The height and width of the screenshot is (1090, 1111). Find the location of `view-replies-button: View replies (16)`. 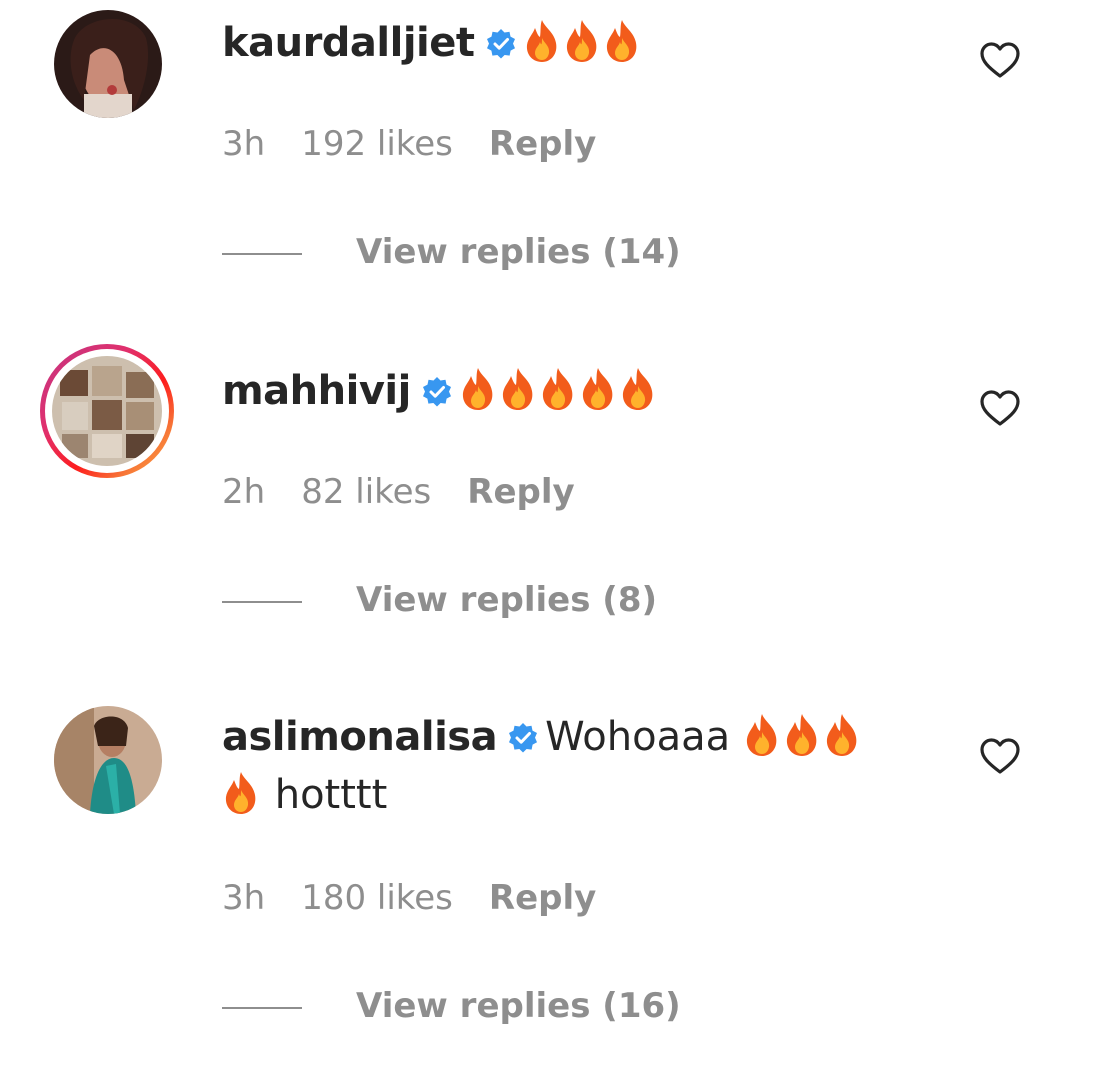

view-replies-button: View replies (16) is located at coordinates (451, 1006).